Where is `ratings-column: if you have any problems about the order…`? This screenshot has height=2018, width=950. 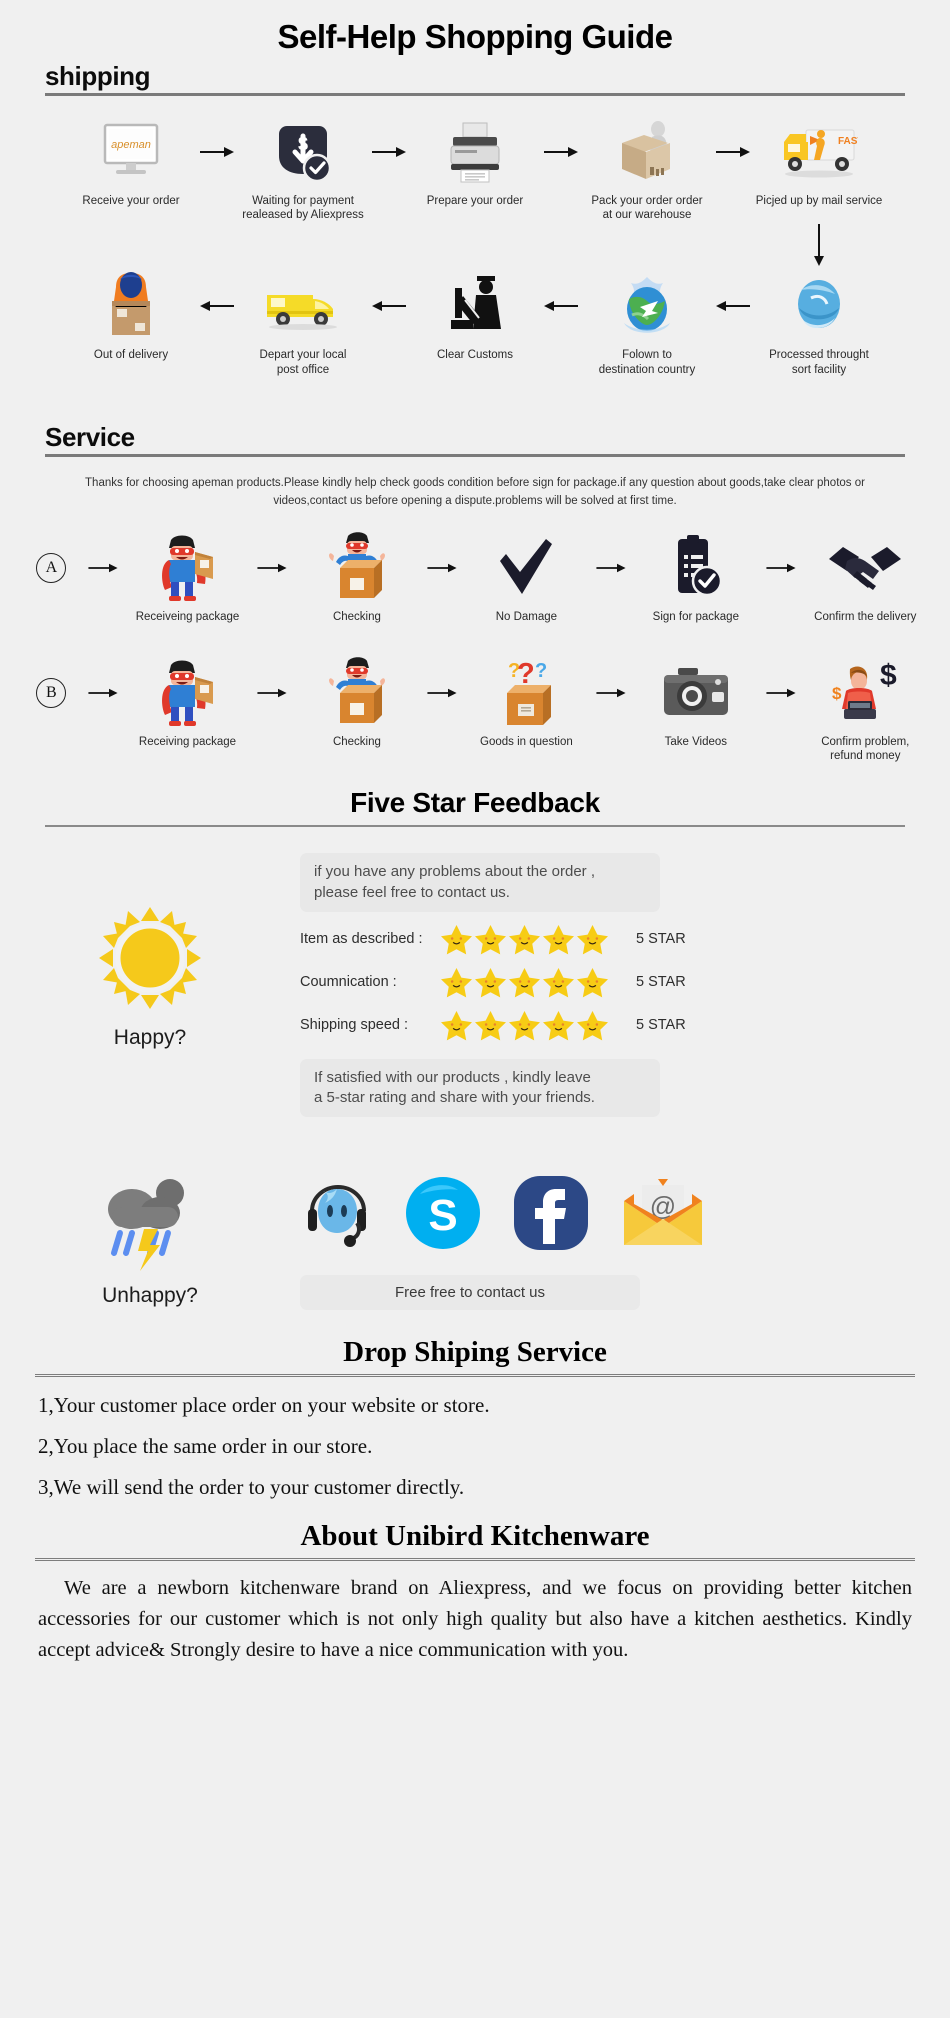
ratings-column: if you have any problems about the order… is located at coordinates (625, 985).